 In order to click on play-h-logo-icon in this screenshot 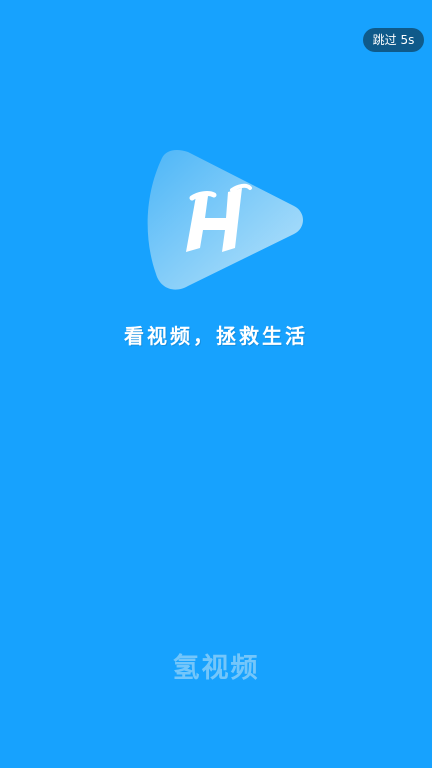, I will do `click(225, 220)`.